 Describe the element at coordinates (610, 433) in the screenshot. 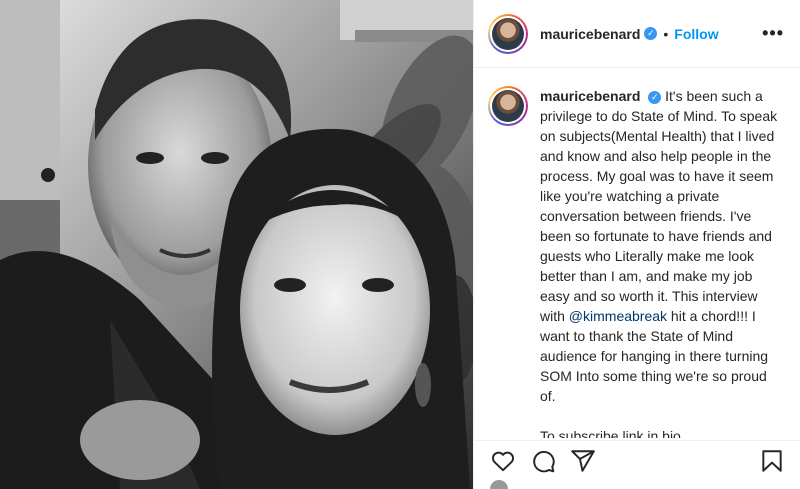

I see `caption-footer: To subscribe link in bio` at that location.